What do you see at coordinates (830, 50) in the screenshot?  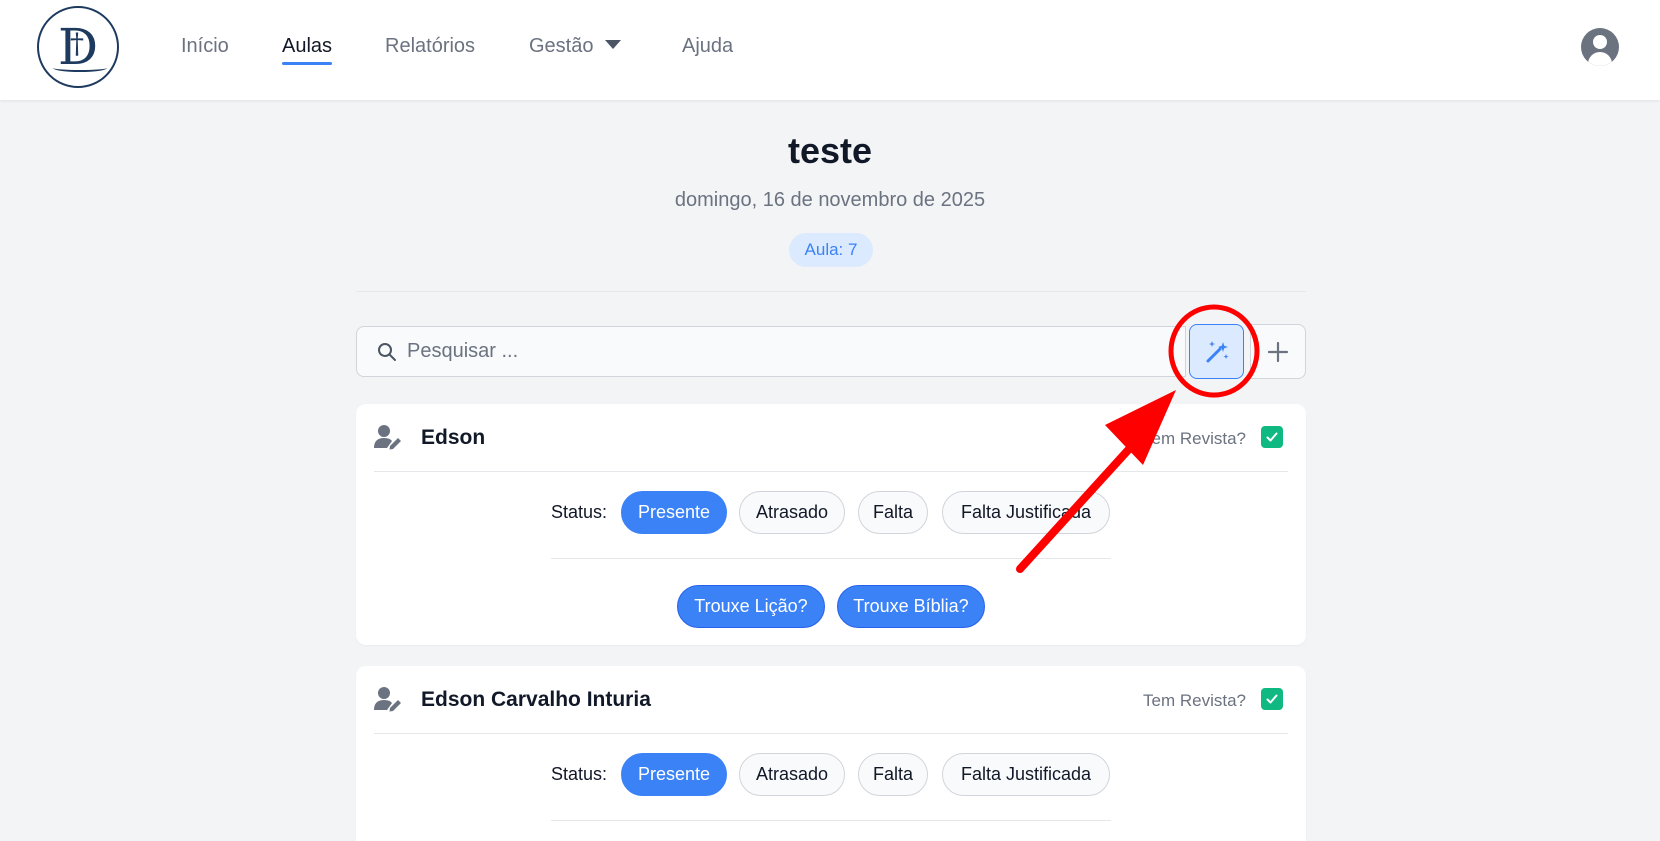 I see `top-navbar: D Início Aulas Relatórios Gestão Ajuda` at bounding box center [830, 50].